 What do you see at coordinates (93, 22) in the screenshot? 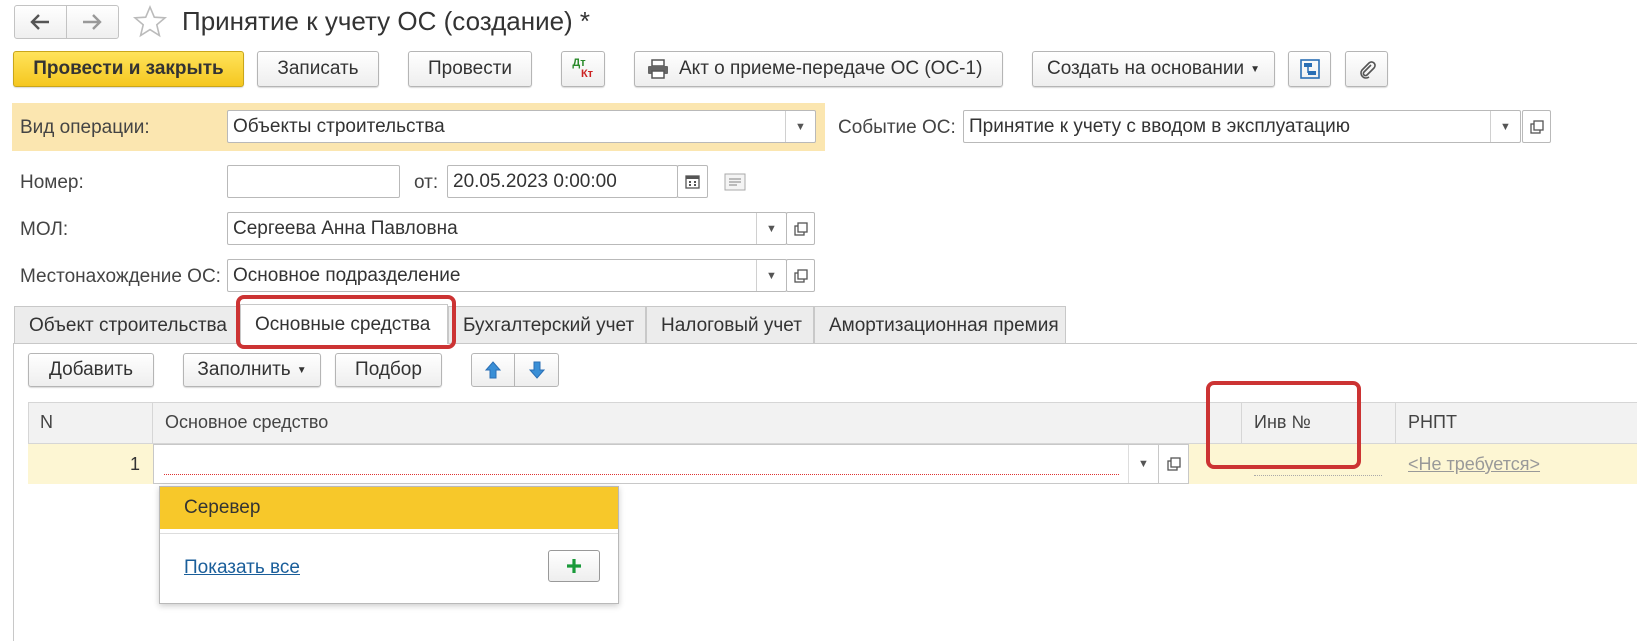
I see `arrow-right-icon` at bounding box center [93, 22].